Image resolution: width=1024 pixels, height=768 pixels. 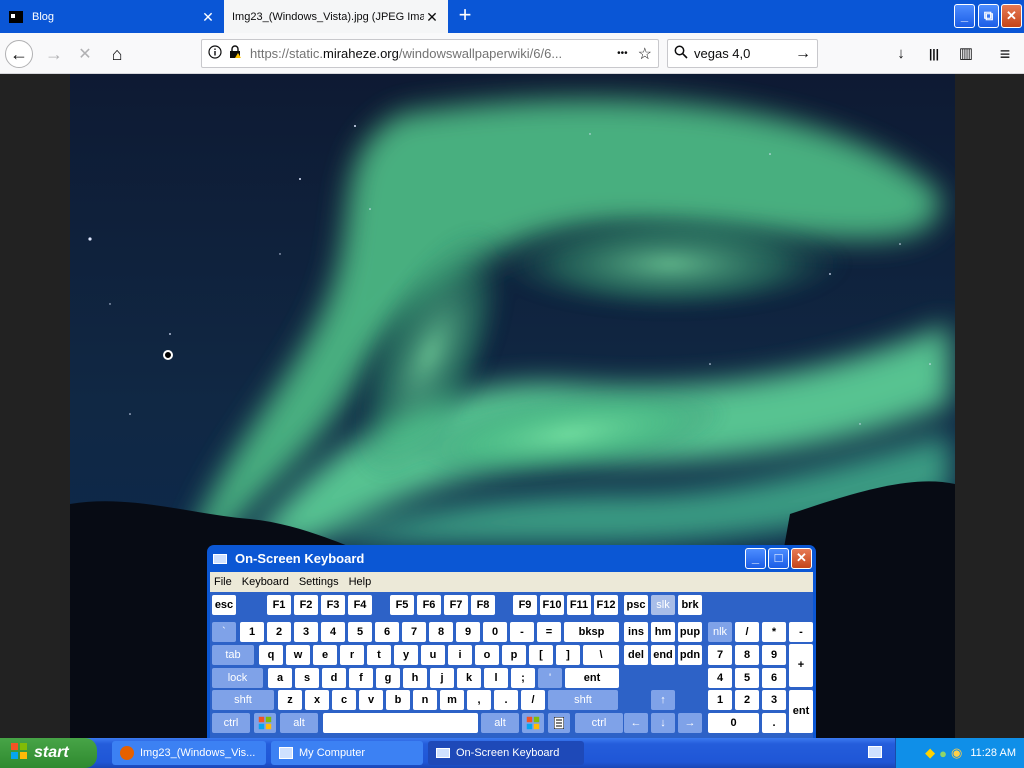 What do you see at coordinates (336, 16) in the screenshot?
I see `tab-image: Img23_(Windows_Vista).jpg (JPEG Ima ✕` at bounding box center [336, 16].